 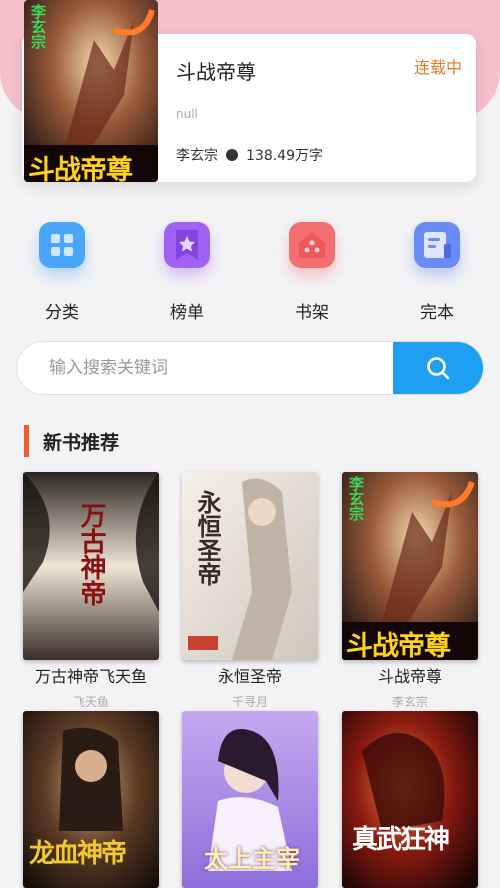 What do you see at coordinates (232, 155) in the screenshot?
I see `separator-dot-icon` at bounding box center [232, 155].